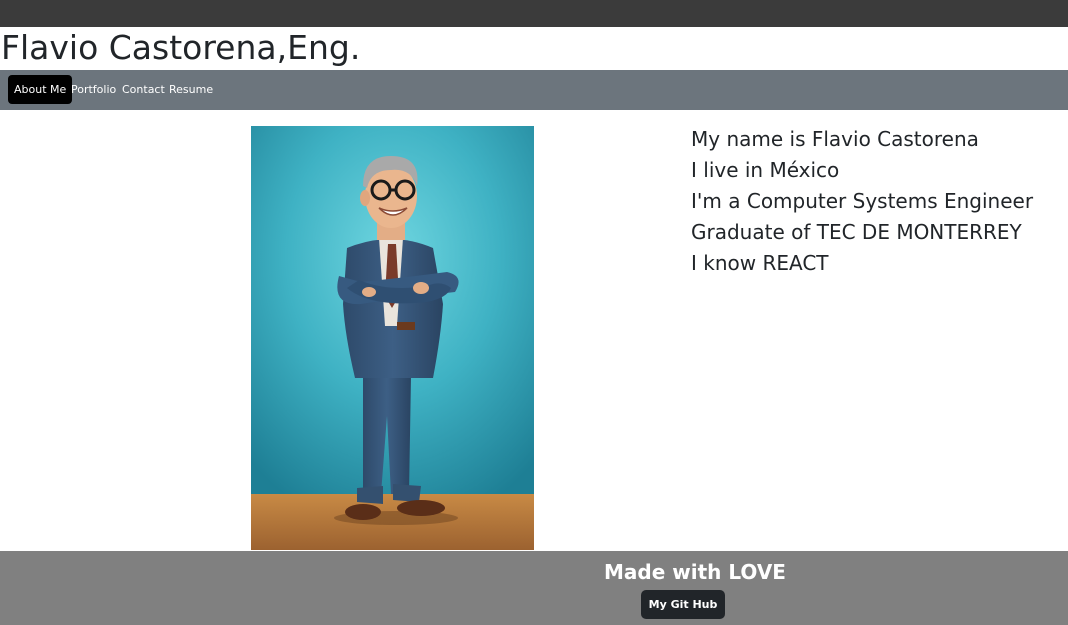  Describe the element at coordinates (534, 13) in the screenshot. I see `browser-top-bar` at that location.